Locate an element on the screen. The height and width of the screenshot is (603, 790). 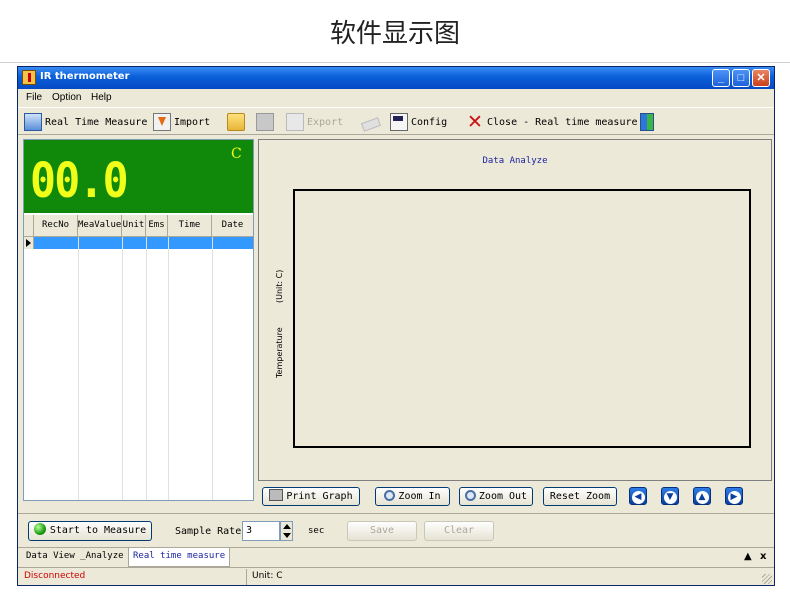
sample-rate-spinner is located at coordinates (286, 531).